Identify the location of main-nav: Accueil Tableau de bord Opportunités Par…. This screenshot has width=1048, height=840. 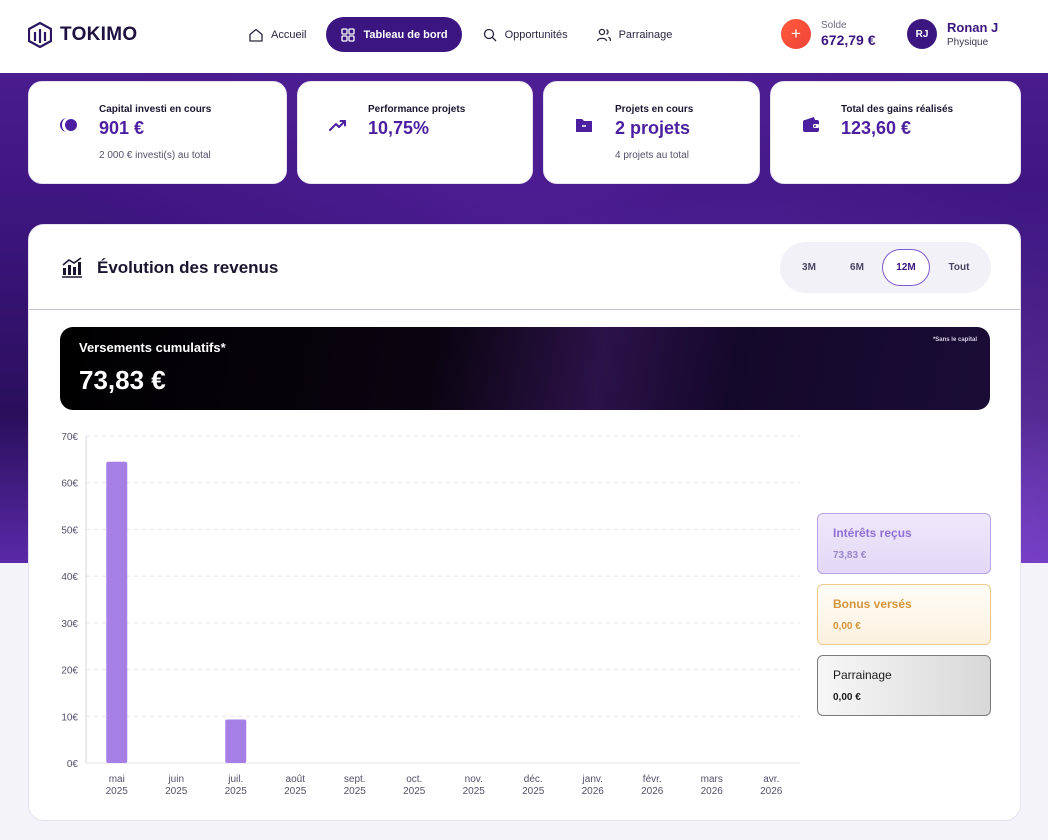
(460, 34).